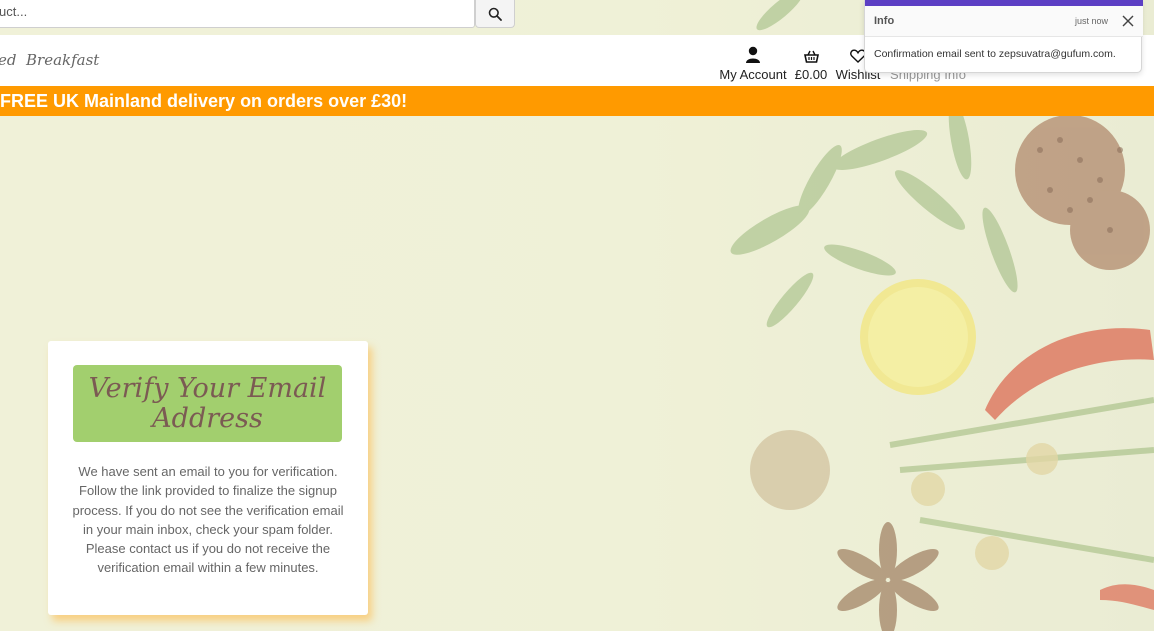  I want to click on my-account-label: My Account, so click(753, 74).